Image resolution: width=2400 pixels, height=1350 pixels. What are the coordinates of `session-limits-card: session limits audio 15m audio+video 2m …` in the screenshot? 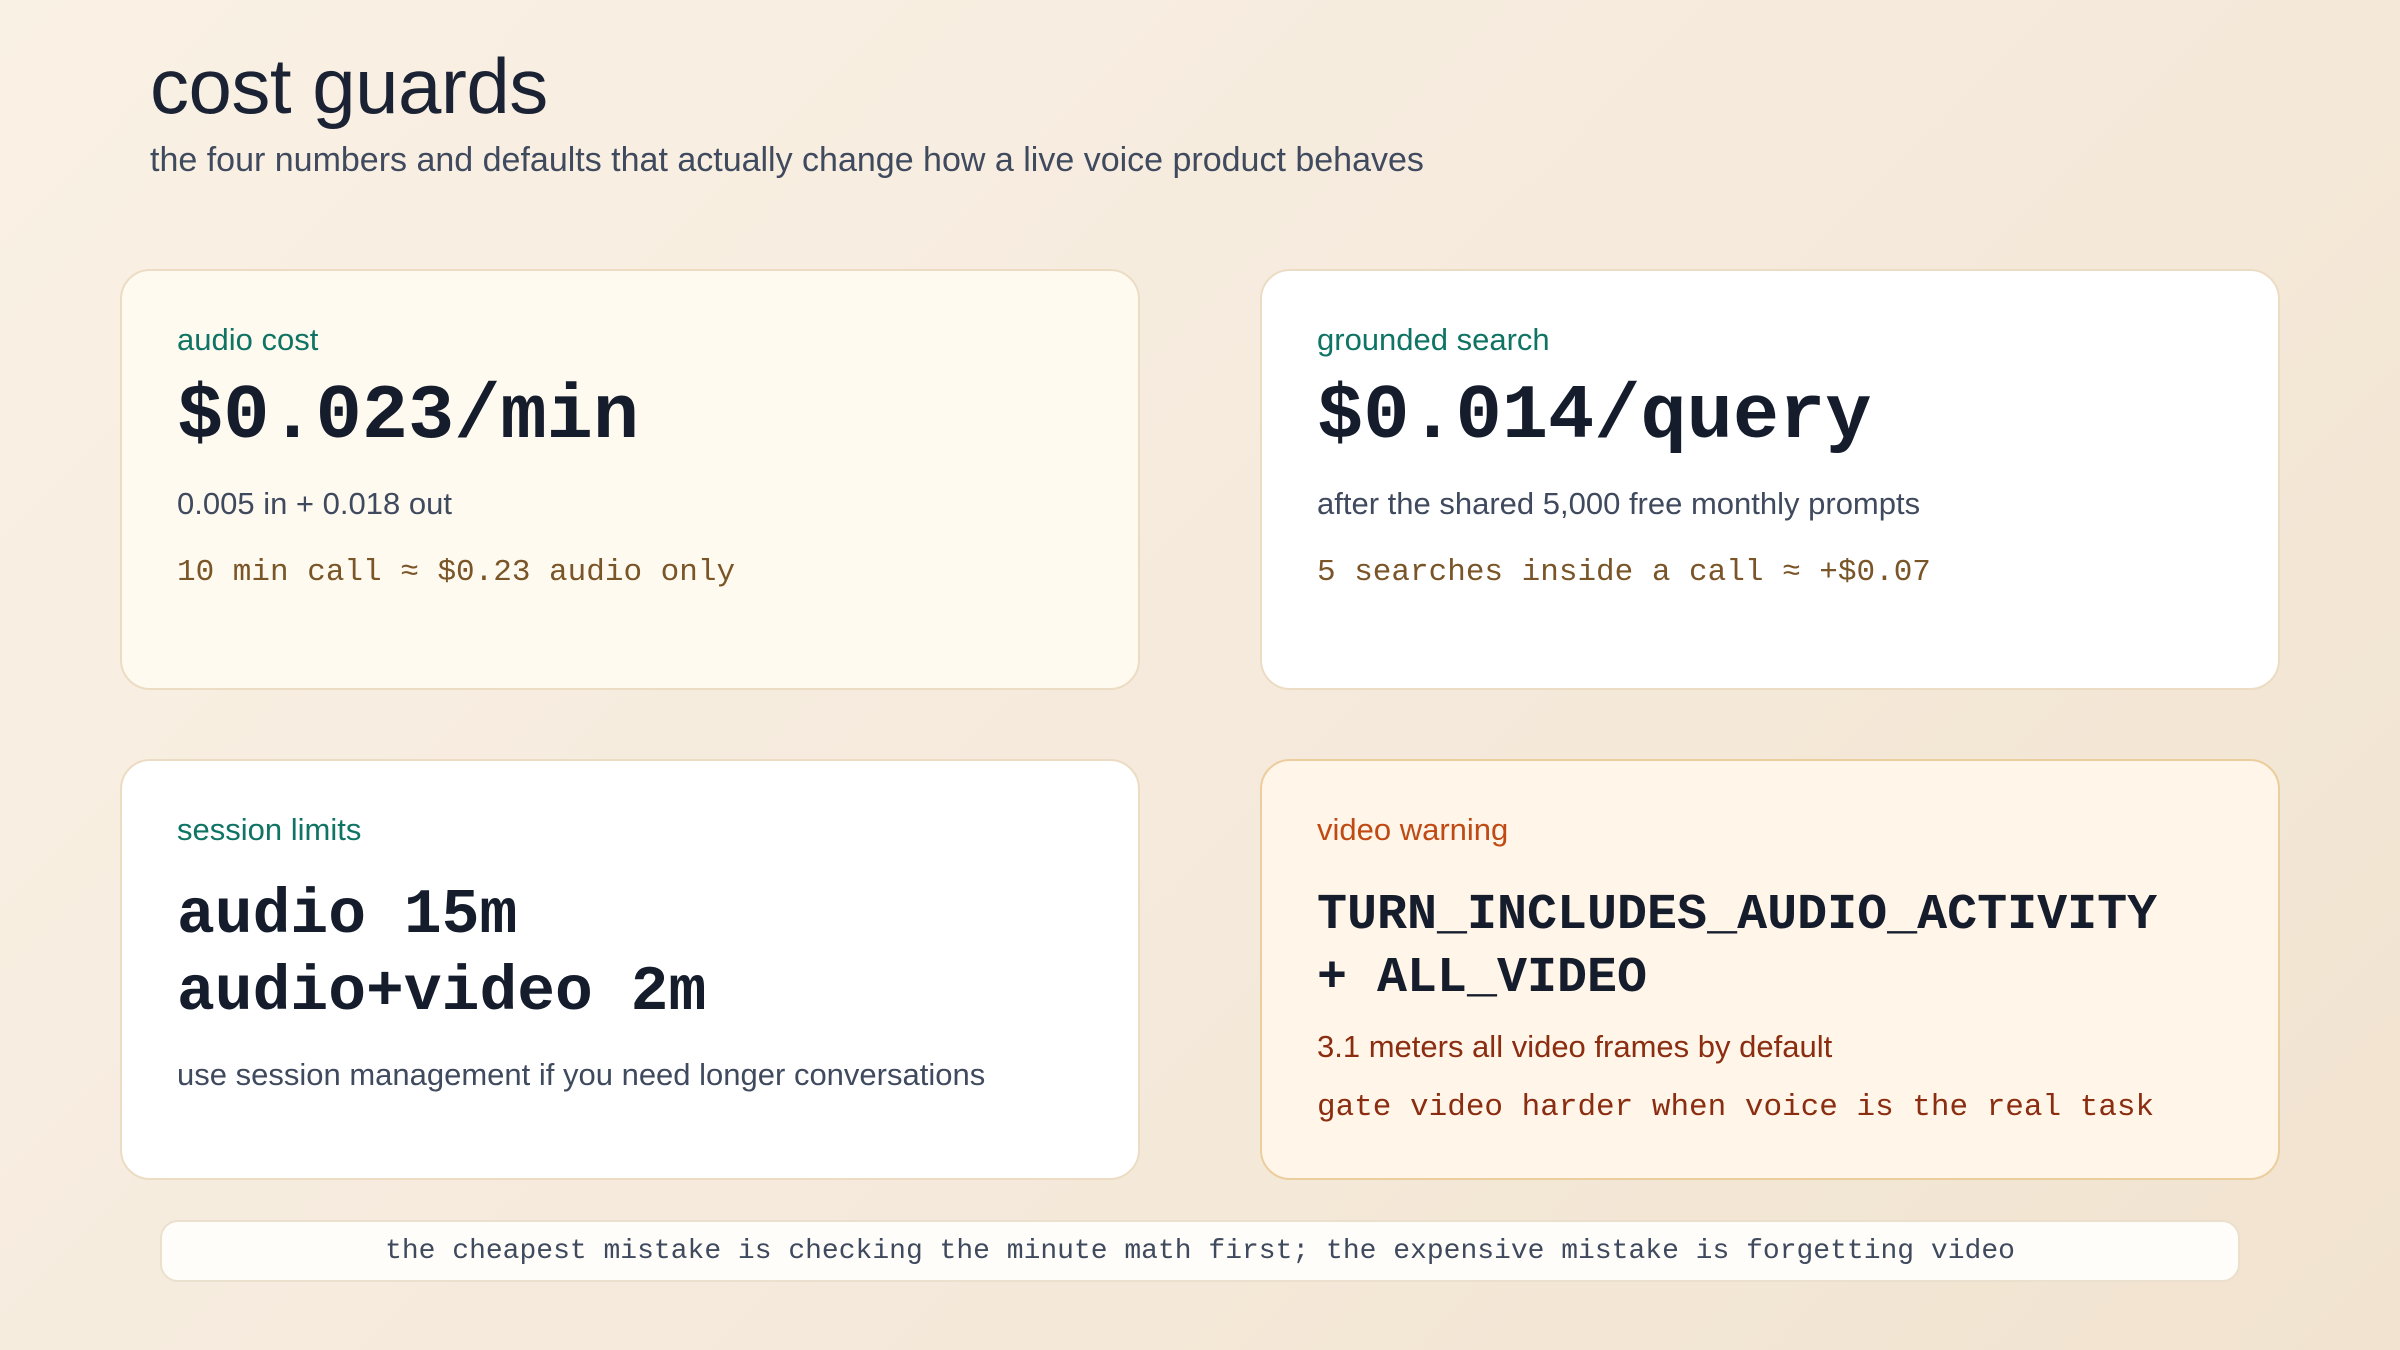 It's located at (630, 969).